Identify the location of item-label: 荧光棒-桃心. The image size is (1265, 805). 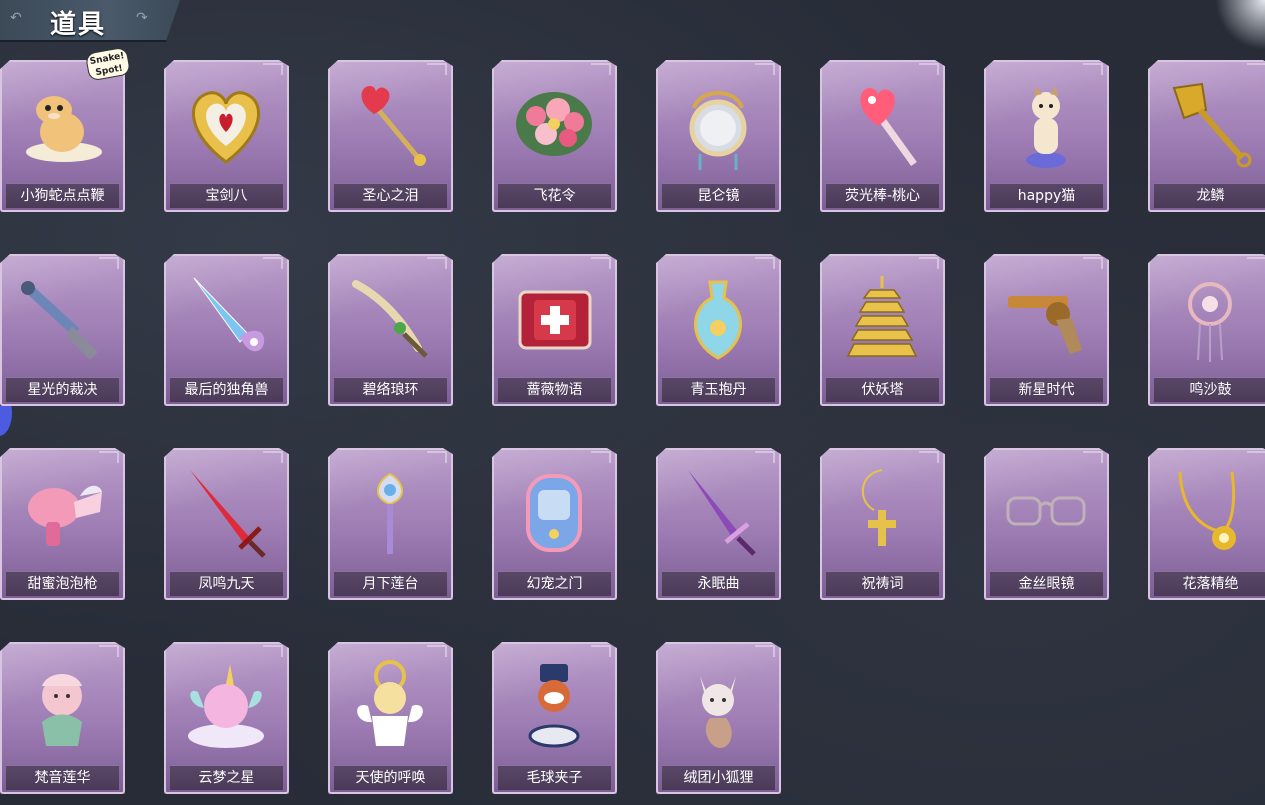
(882, 195).